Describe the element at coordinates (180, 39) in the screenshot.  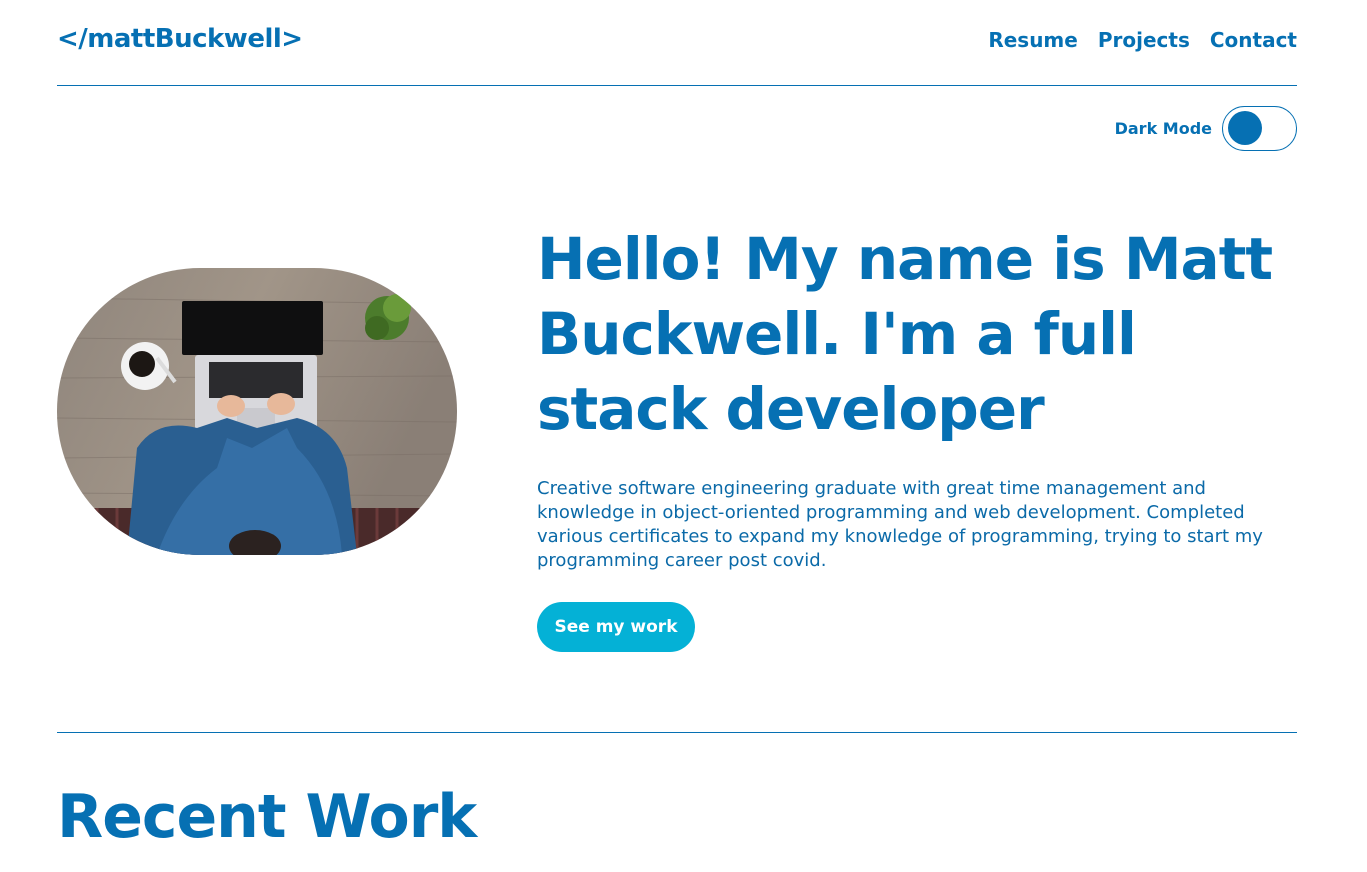
I see `site-logo: </mattBuckwell>` at that location.